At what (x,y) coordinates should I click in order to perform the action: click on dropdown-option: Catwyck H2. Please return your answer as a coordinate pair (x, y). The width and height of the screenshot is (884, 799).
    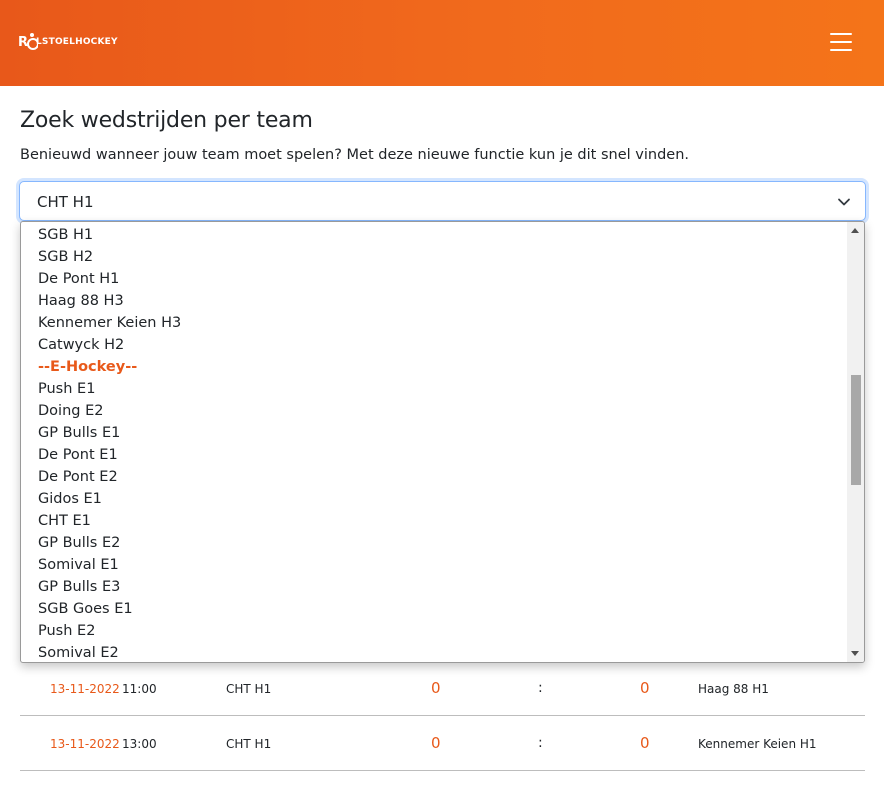
    Looking at the image, I should click on (434, 345).